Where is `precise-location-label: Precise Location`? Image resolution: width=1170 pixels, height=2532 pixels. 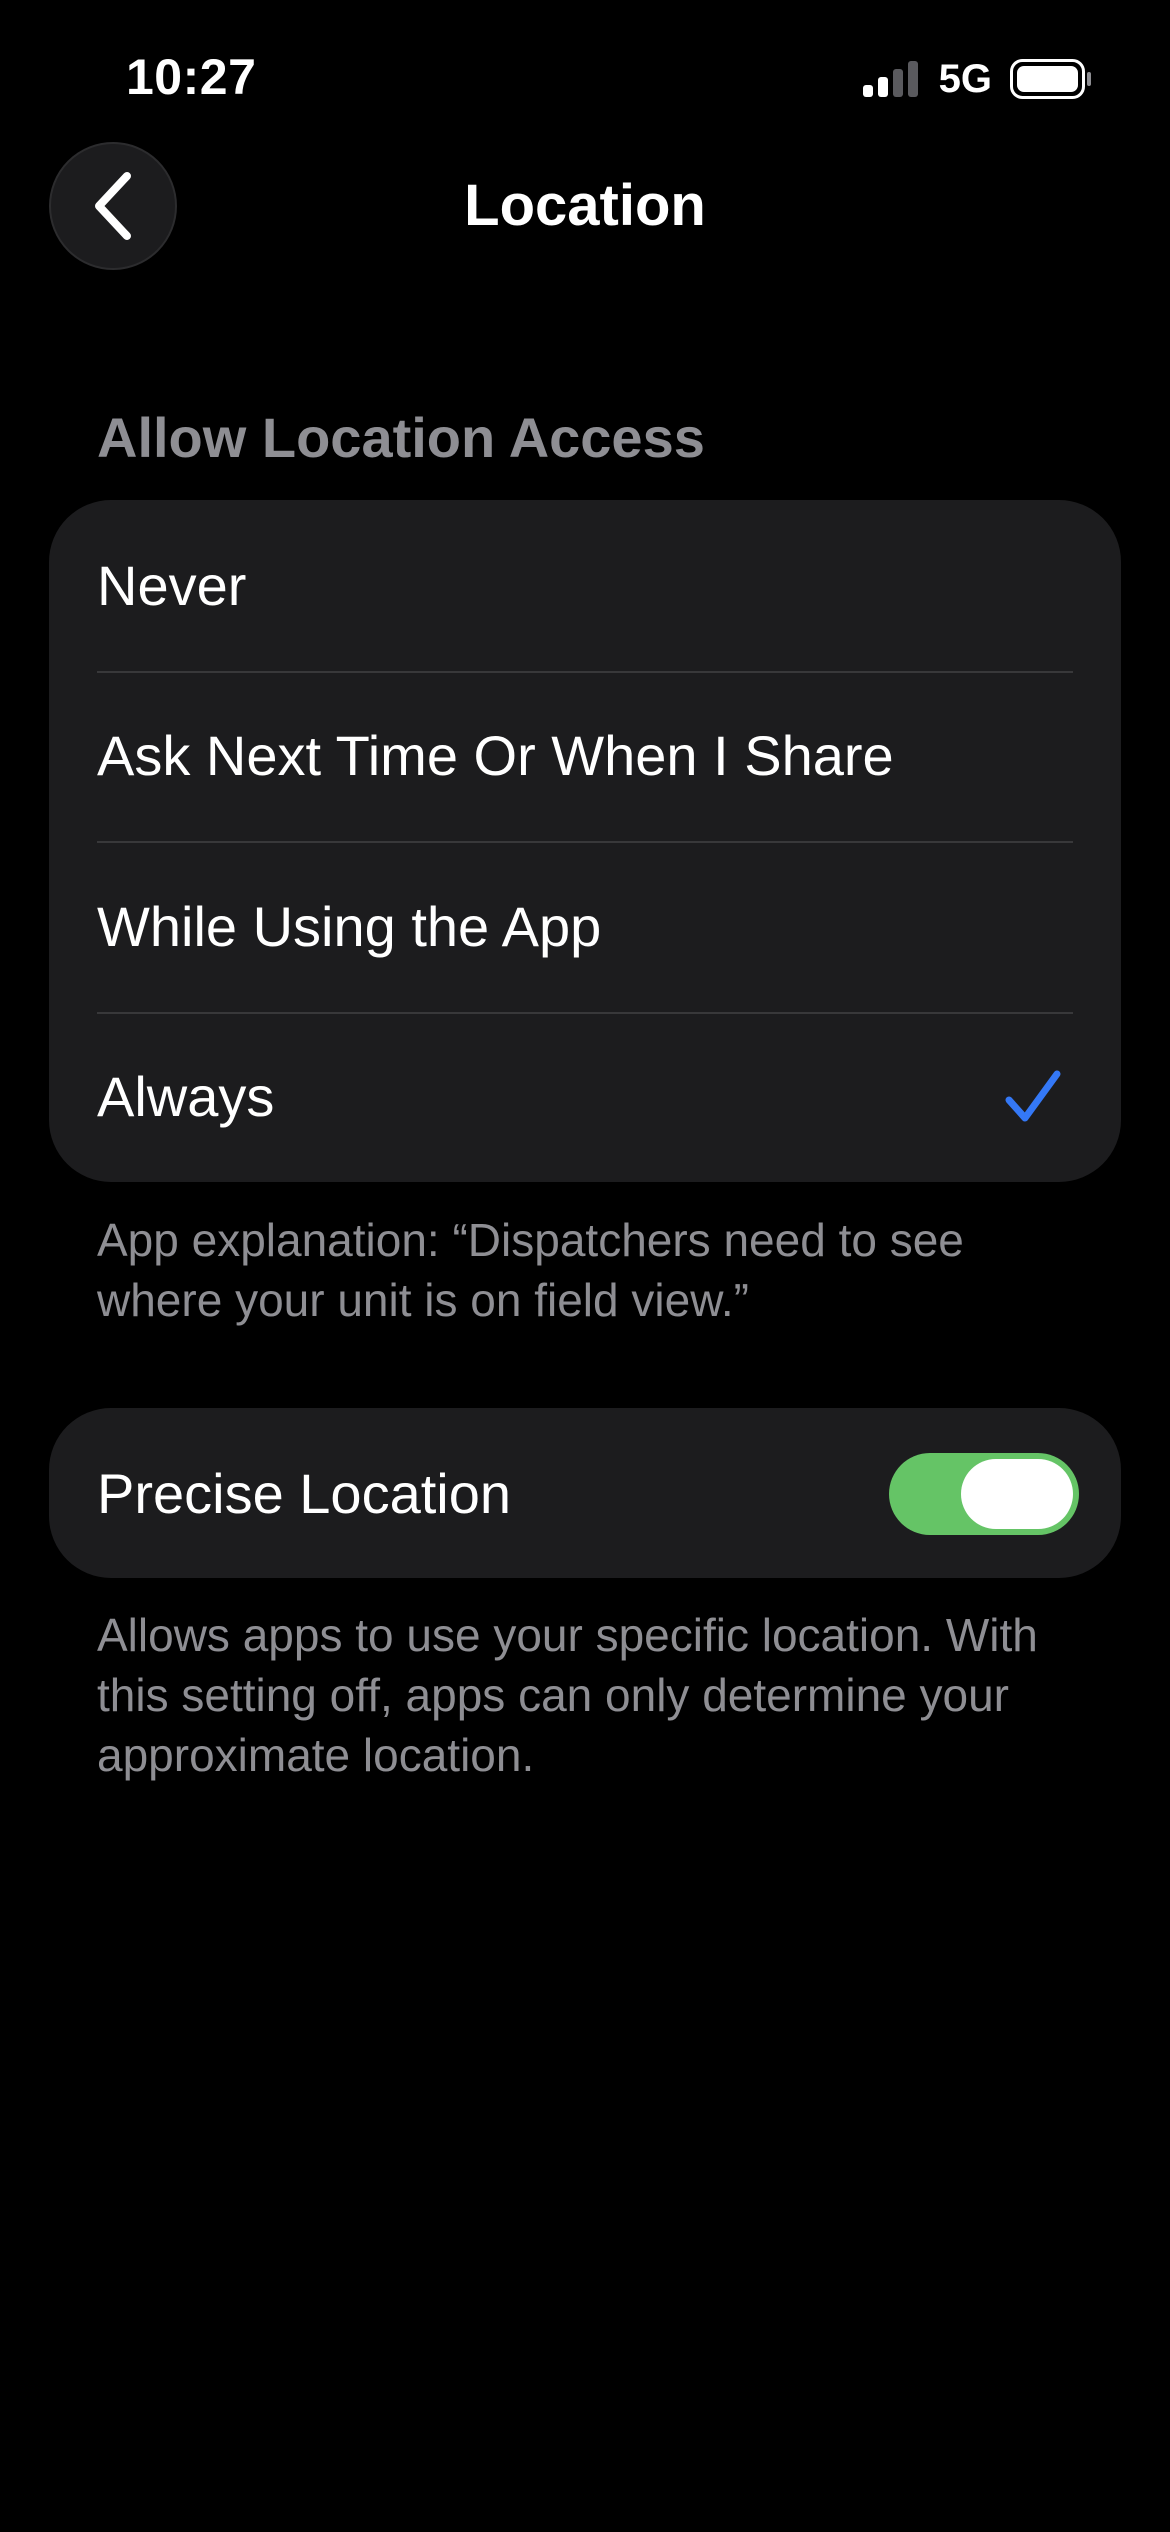 precise-location-label: Precise Location is located at coordinates (304, 1493).